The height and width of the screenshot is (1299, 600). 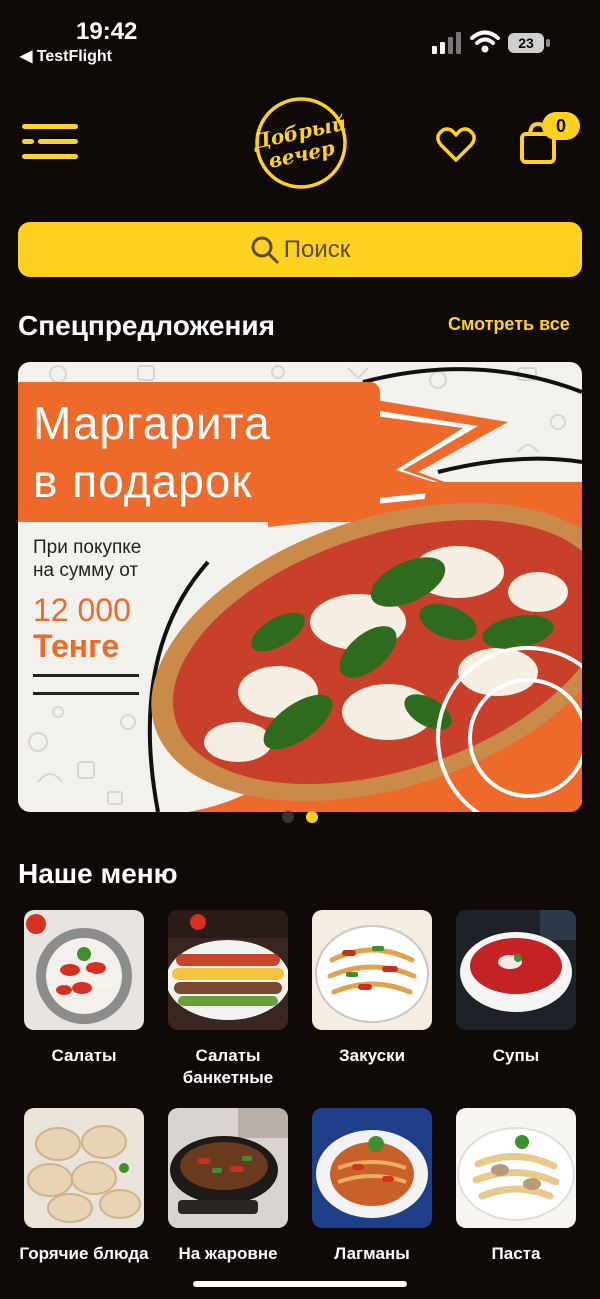 I want to click on appetizer-image, so click(x=372, y=970).